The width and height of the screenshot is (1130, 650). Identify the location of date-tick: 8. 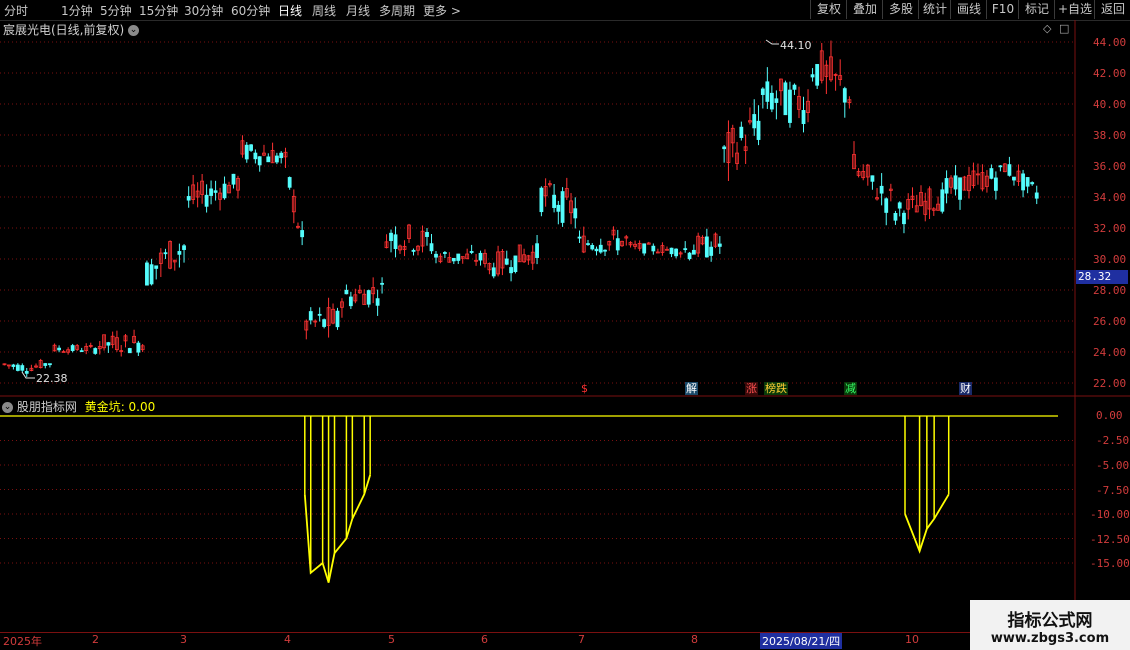
(694, 639).